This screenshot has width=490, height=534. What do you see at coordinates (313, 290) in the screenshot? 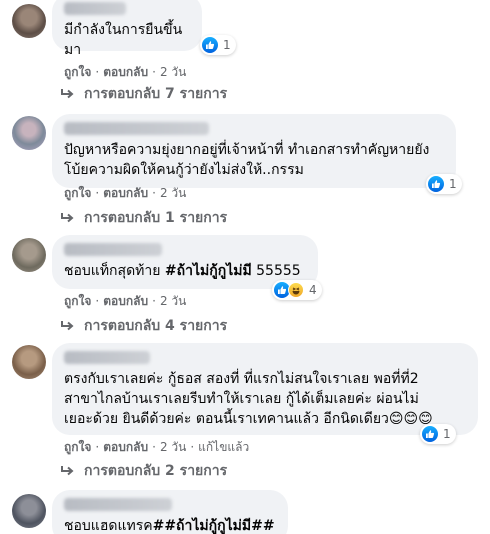
I see `reaction-count: 4` at bounding box center [313, 290].